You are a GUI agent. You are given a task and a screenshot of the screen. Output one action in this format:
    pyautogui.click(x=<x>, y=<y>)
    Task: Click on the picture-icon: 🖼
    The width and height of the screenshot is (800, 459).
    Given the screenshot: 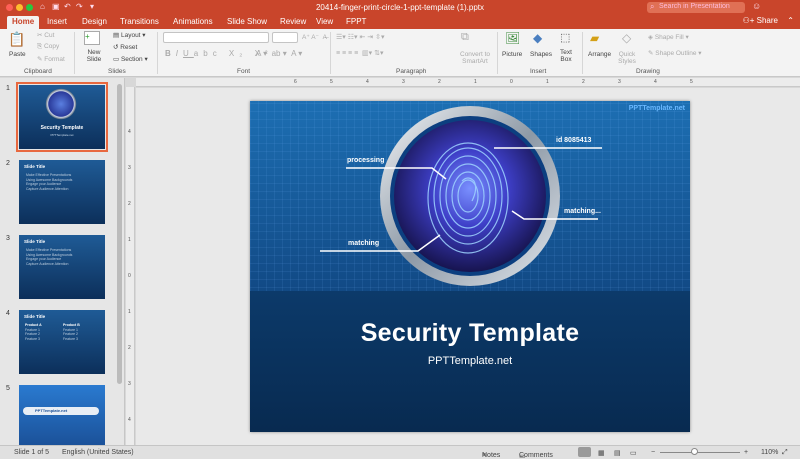 What is the action you would take?
    pyautogui.click(x=512, y=38)
    